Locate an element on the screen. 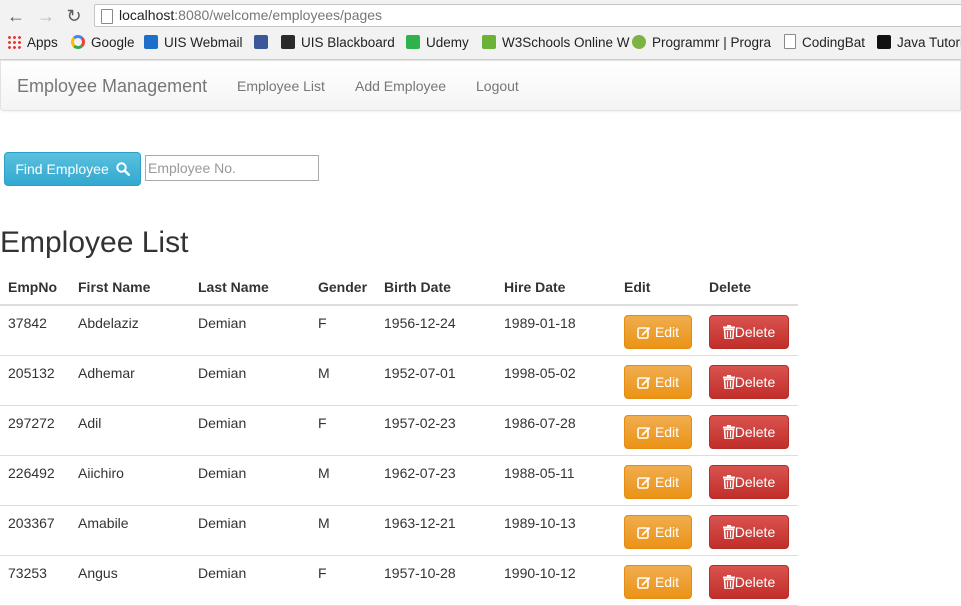  bookmark-codingbat: CodingBat is located at coordinates (824, 43).